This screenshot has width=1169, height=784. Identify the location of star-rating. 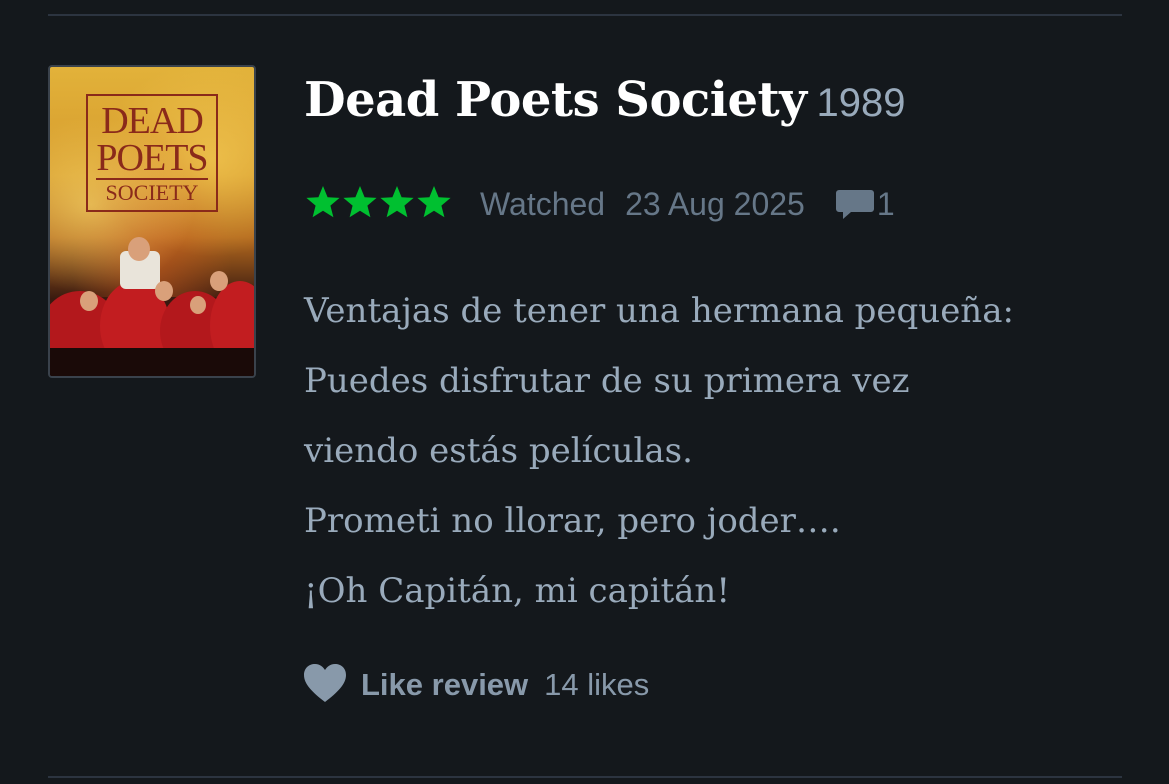
(378, 204).